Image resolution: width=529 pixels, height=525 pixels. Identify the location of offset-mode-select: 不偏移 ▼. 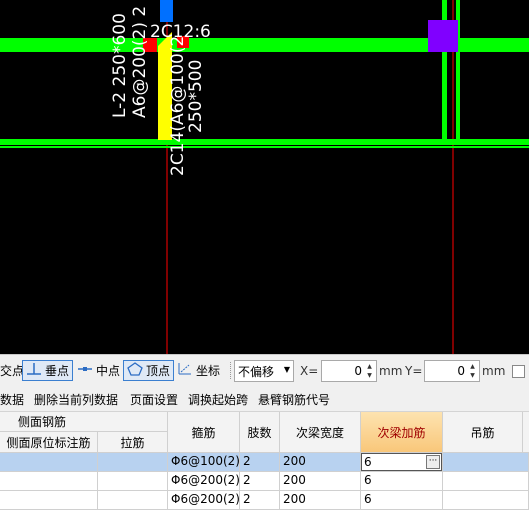
(264, 371).